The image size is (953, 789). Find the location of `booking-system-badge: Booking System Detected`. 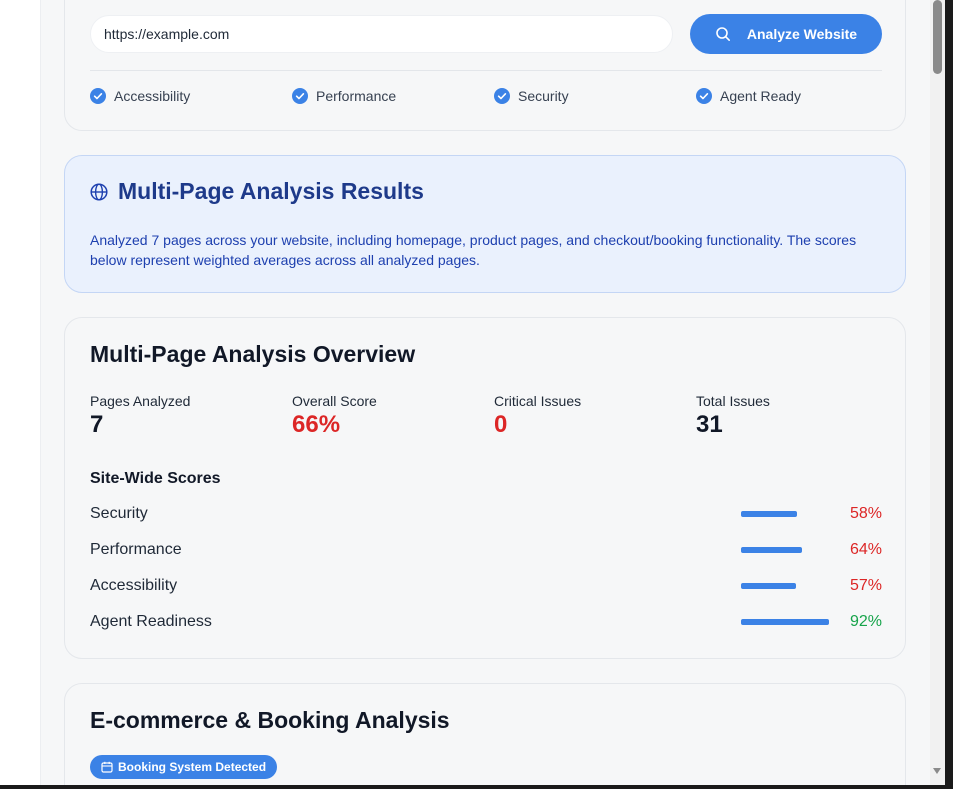

booking-system-badge: Booking System Detected is located at coordinates (184, 767).